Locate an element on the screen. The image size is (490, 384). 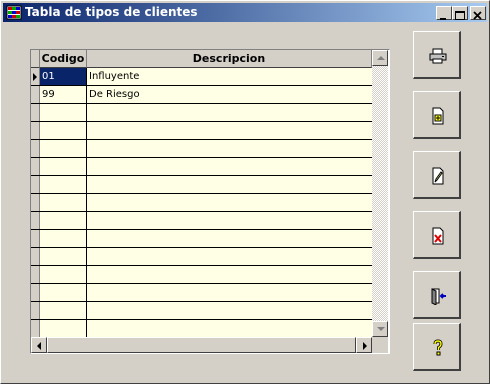
help-icon is located at coordinates (438, 347).